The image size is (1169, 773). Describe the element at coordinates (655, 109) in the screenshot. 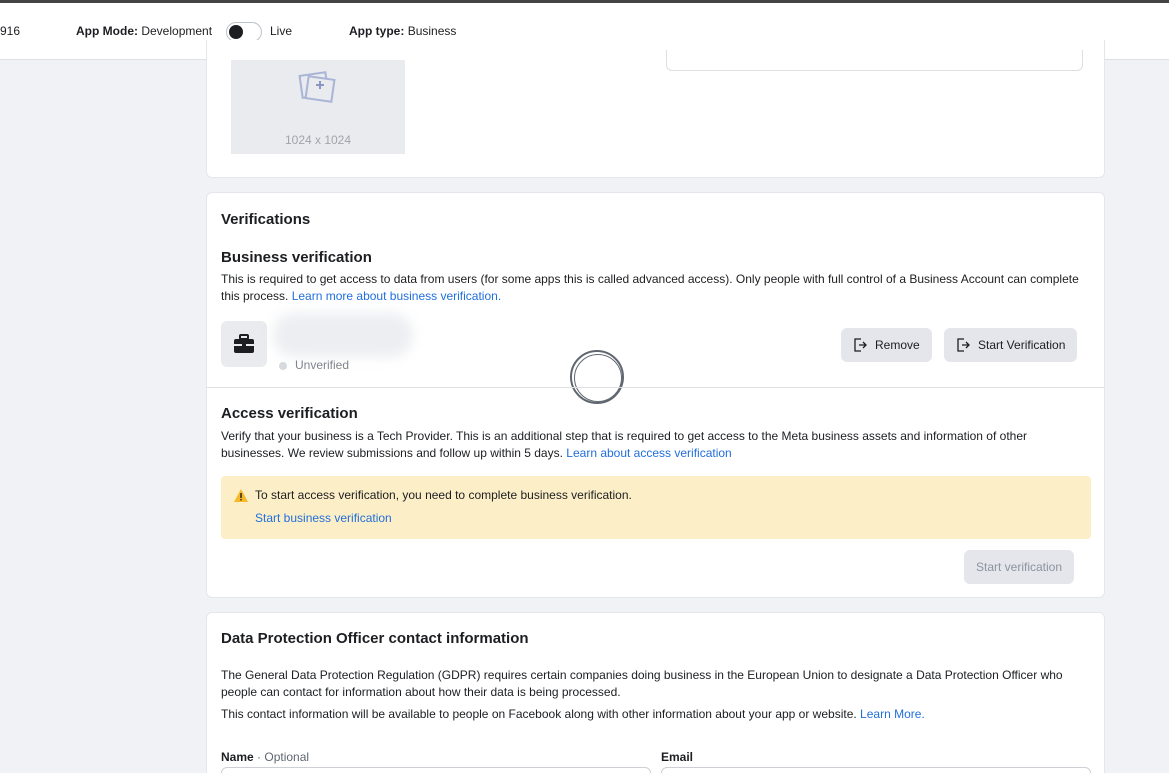

I see `basic-settings-card: 1024 x 1024` at that location.